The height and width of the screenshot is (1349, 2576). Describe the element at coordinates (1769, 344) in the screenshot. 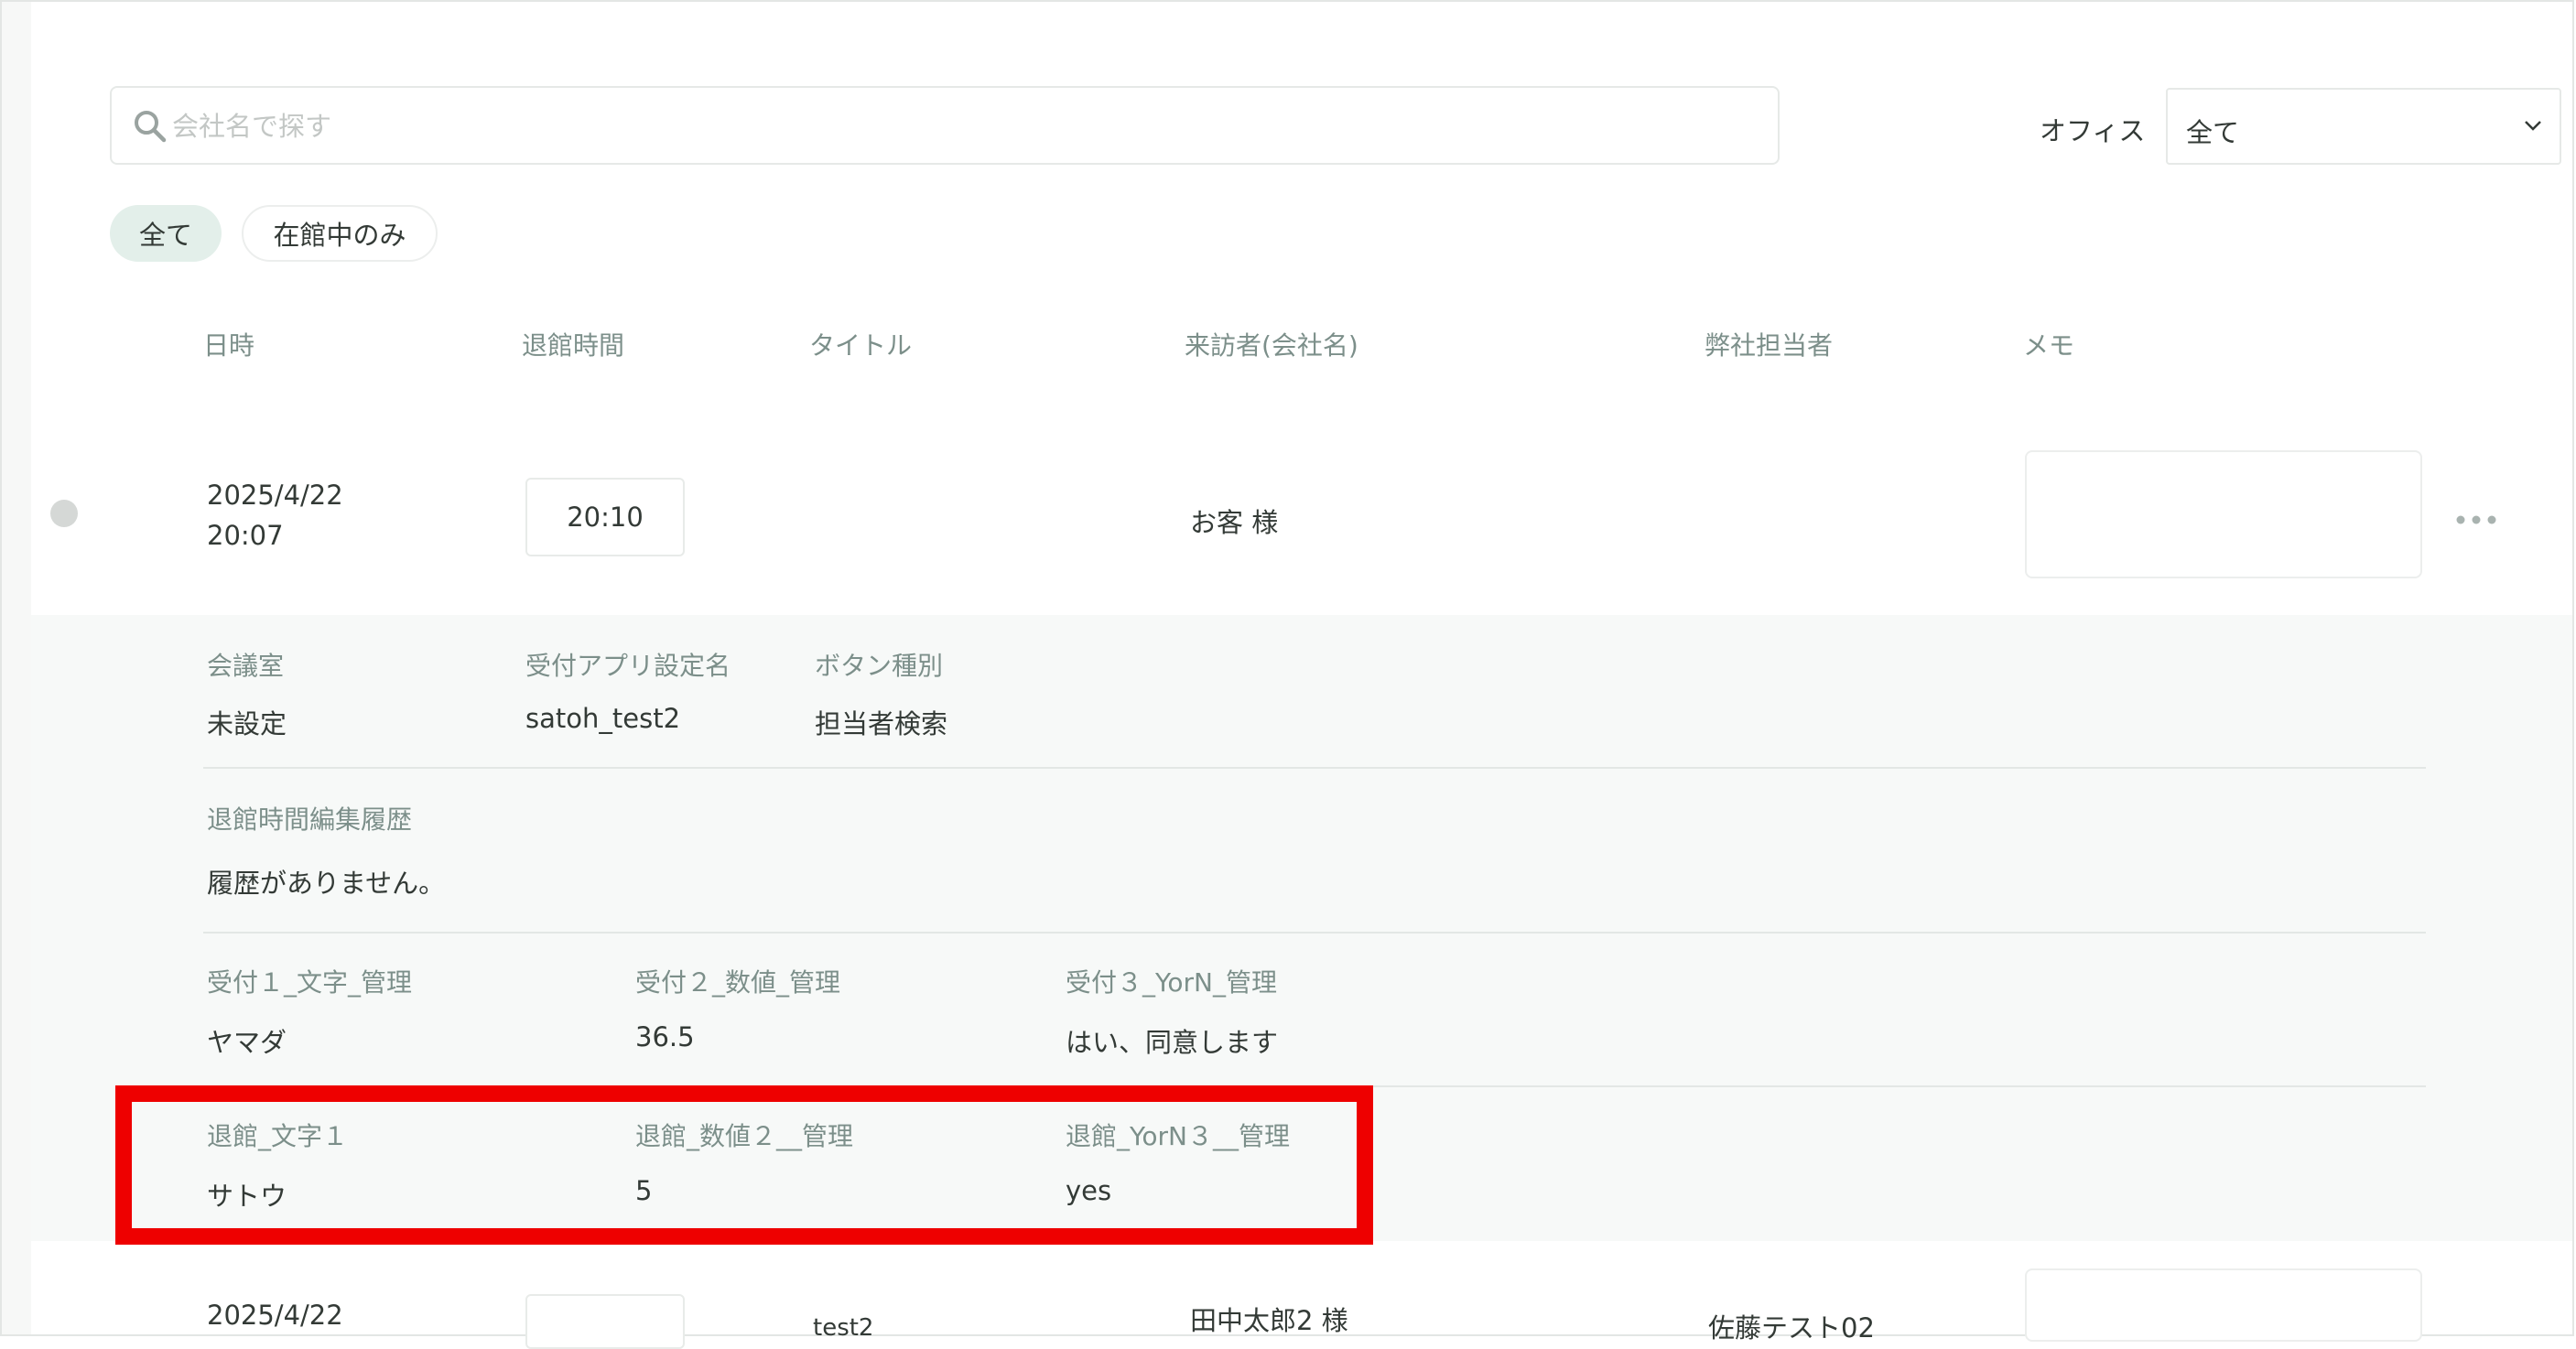

I see `column-header-staff: 弊社担当者` at that location.